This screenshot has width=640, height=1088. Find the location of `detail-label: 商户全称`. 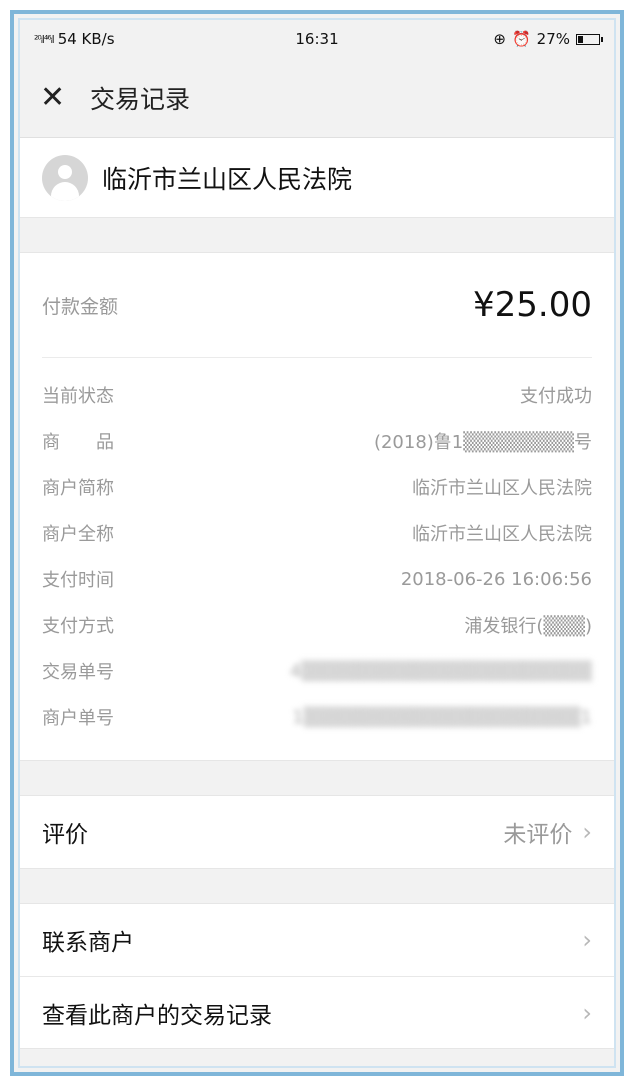

detail-label: 商户全称 is located at coordinates (78, 534).